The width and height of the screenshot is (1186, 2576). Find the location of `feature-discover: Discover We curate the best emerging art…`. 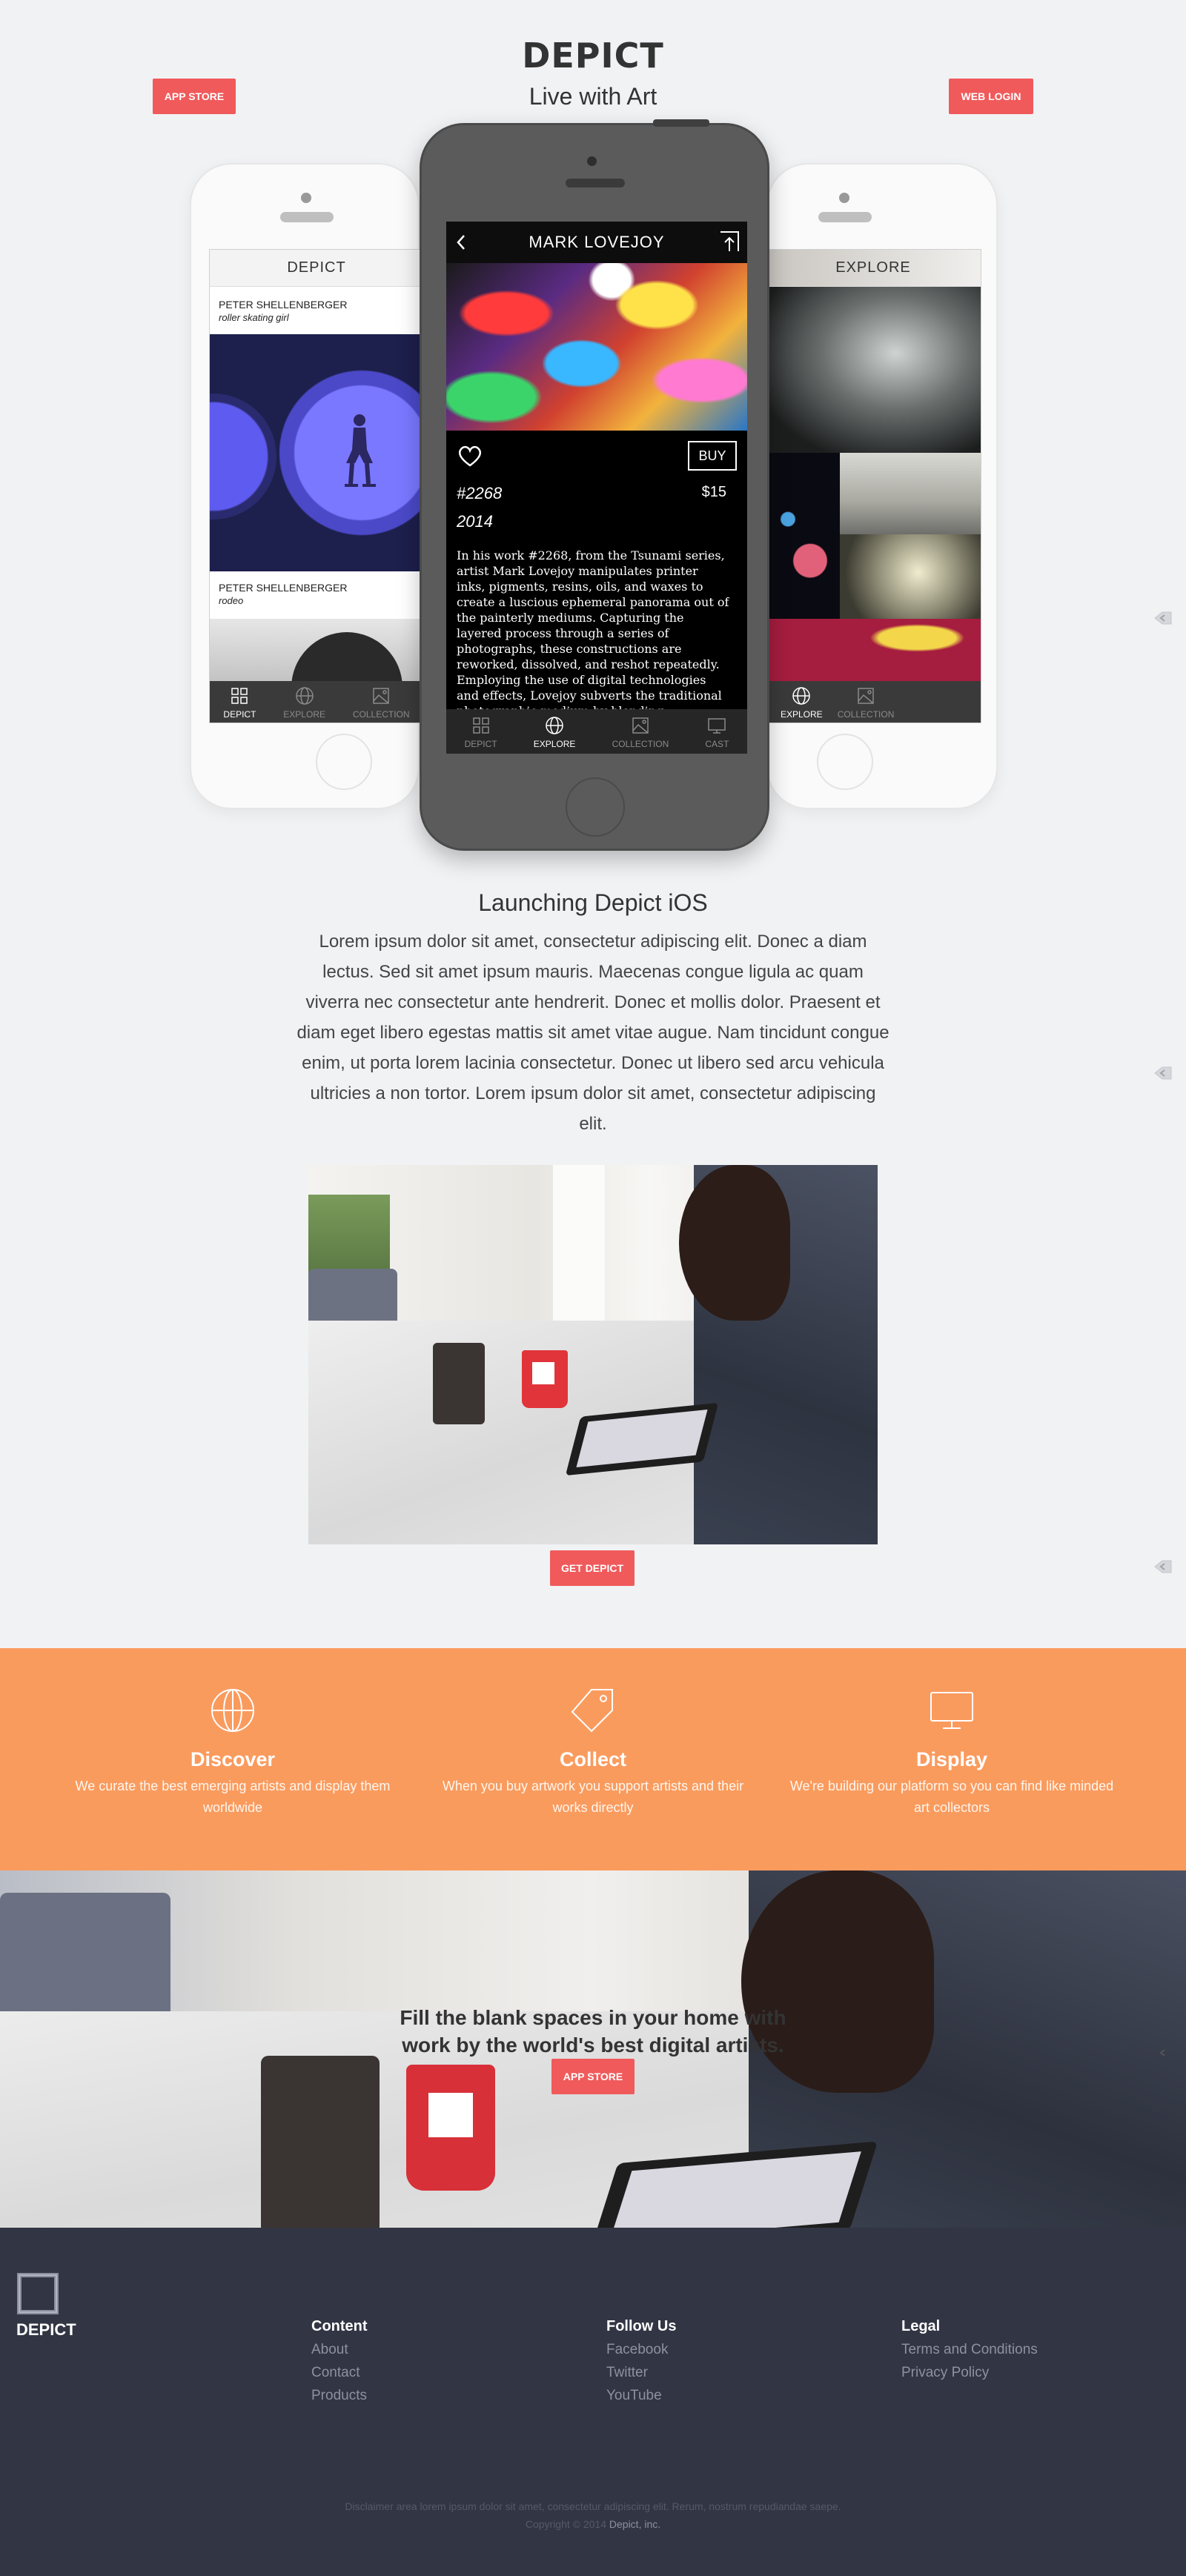

feature-discover: Discover We curate the best emerging art… is located at coordinates (233, 1753).